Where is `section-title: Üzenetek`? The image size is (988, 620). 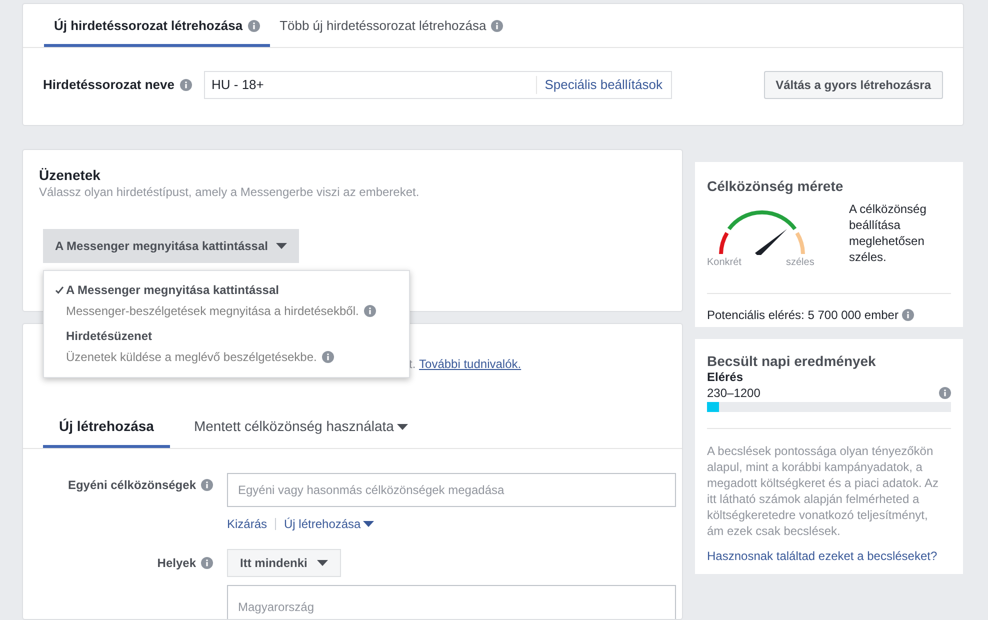
section-title: Üzenetek is located at coordinates (70, 175).